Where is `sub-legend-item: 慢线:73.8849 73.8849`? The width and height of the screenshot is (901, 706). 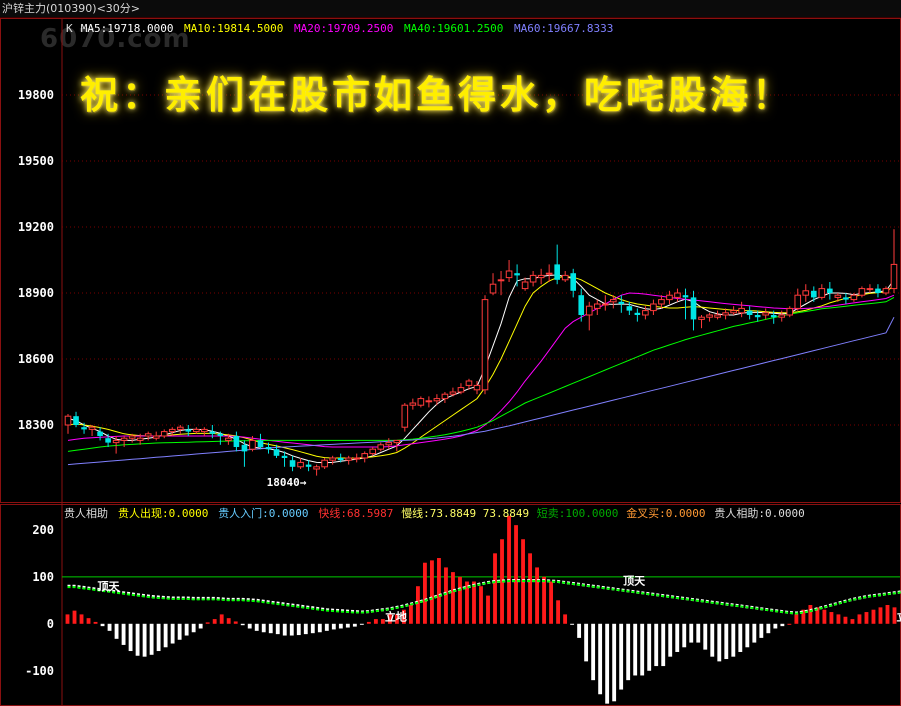 sub-legend-item: 慢线:73.8849 73.8849 is located at coordinates (465, 513).